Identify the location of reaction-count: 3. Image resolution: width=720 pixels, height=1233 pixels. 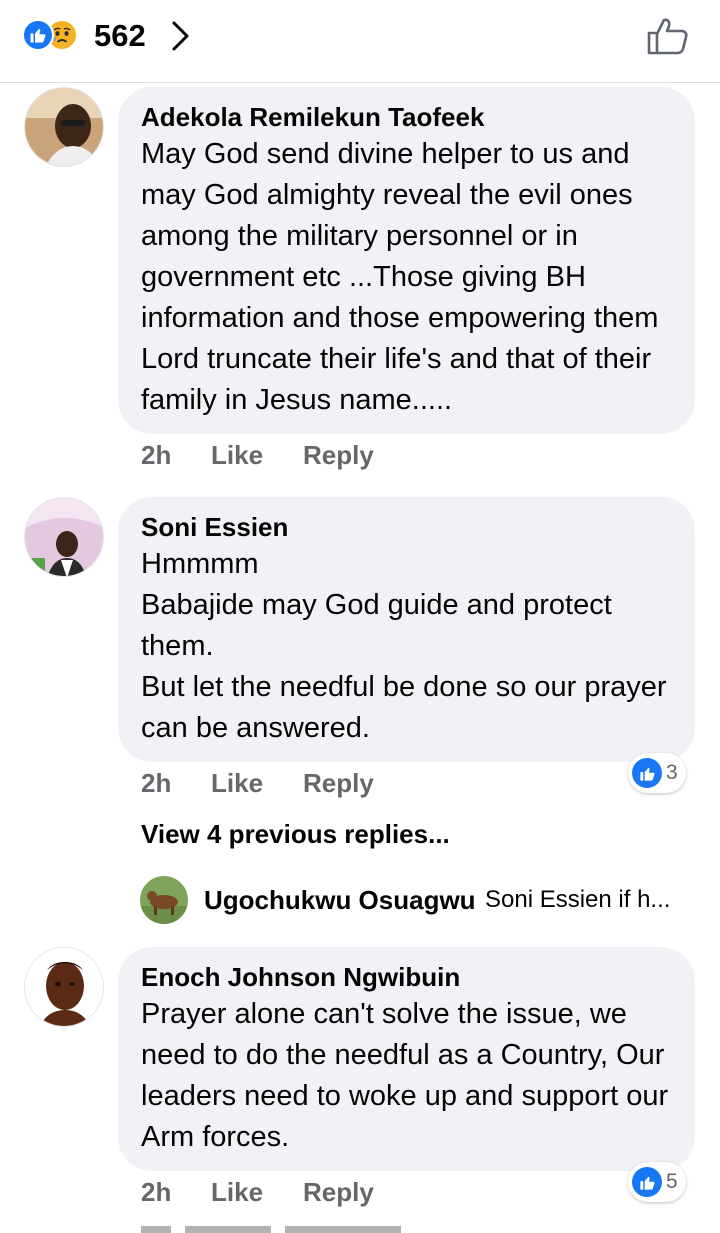
(672, 772).